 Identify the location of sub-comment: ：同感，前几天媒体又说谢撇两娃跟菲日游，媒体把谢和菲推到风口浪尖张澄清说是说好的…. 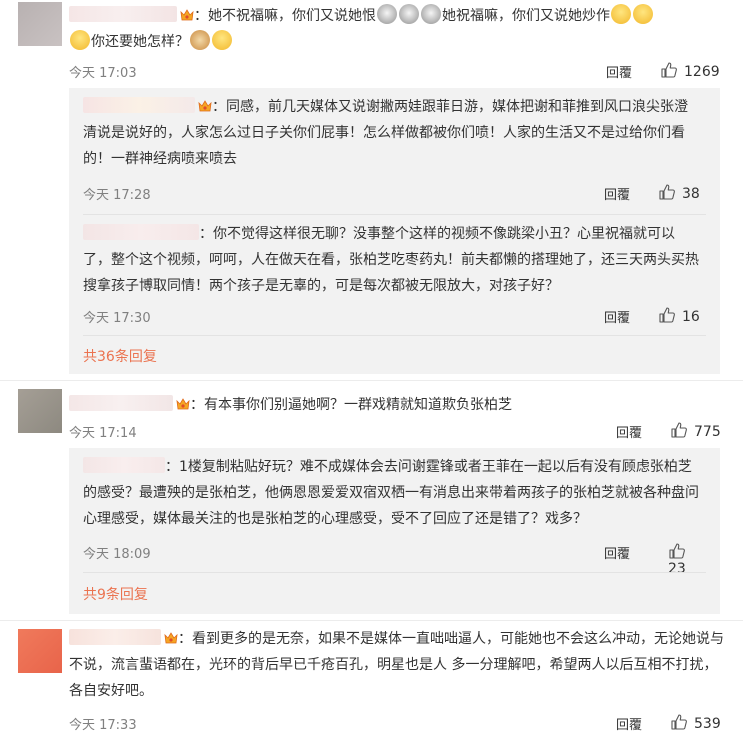
(391, 133).